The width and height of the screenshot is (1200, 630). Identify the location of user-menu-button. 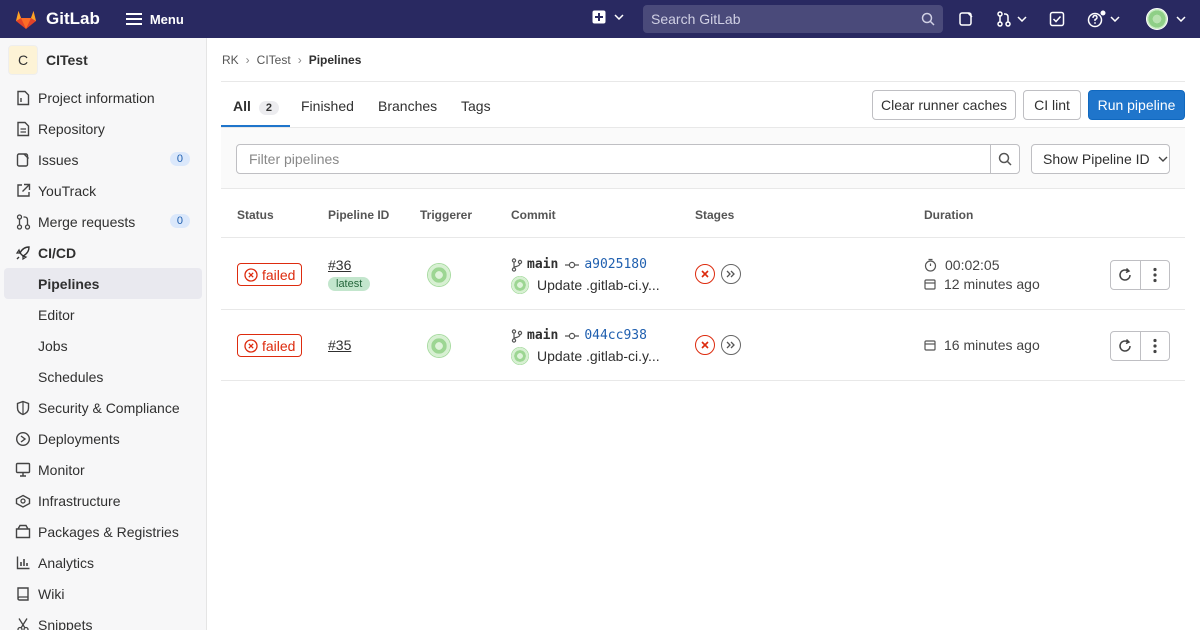
(1166, 19).